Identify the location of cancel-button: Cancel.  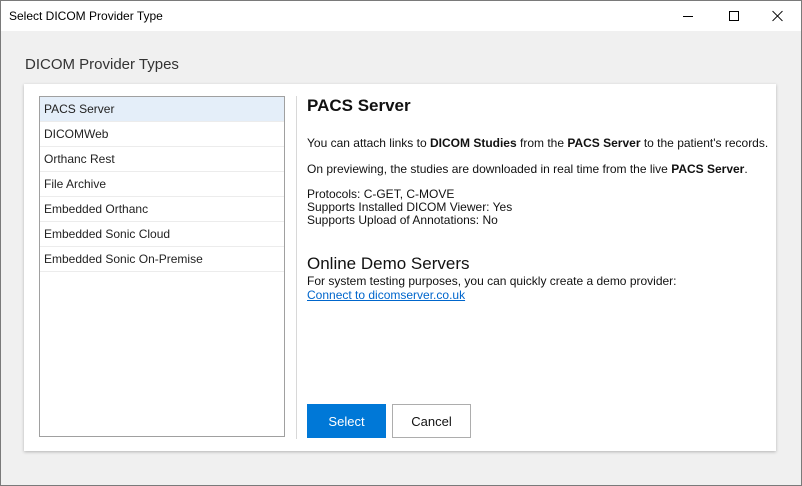
(431, 421).